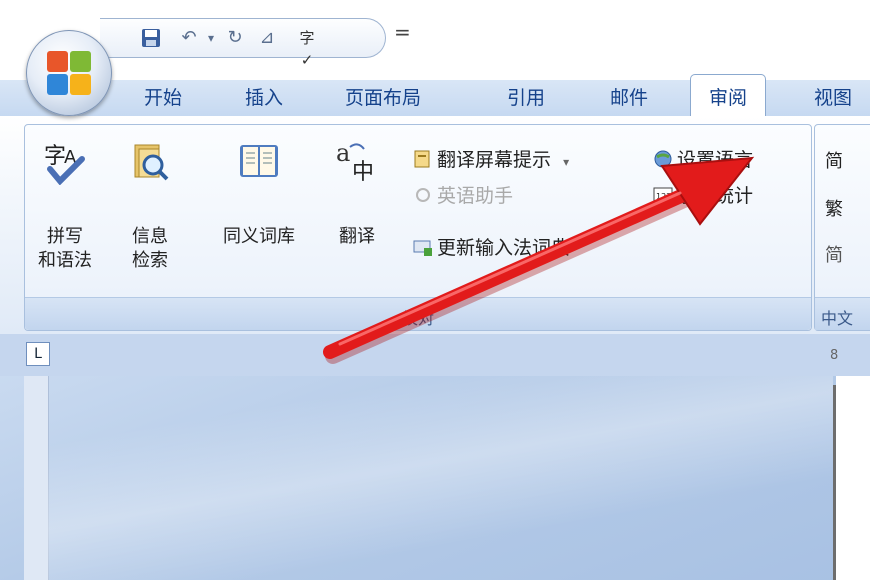 Image resolution: width=870 pixels, height=580 pixels. Describe the element at coordinates (402, 32) in the screenshot. I see `customize-qat-icon: =` at that location.